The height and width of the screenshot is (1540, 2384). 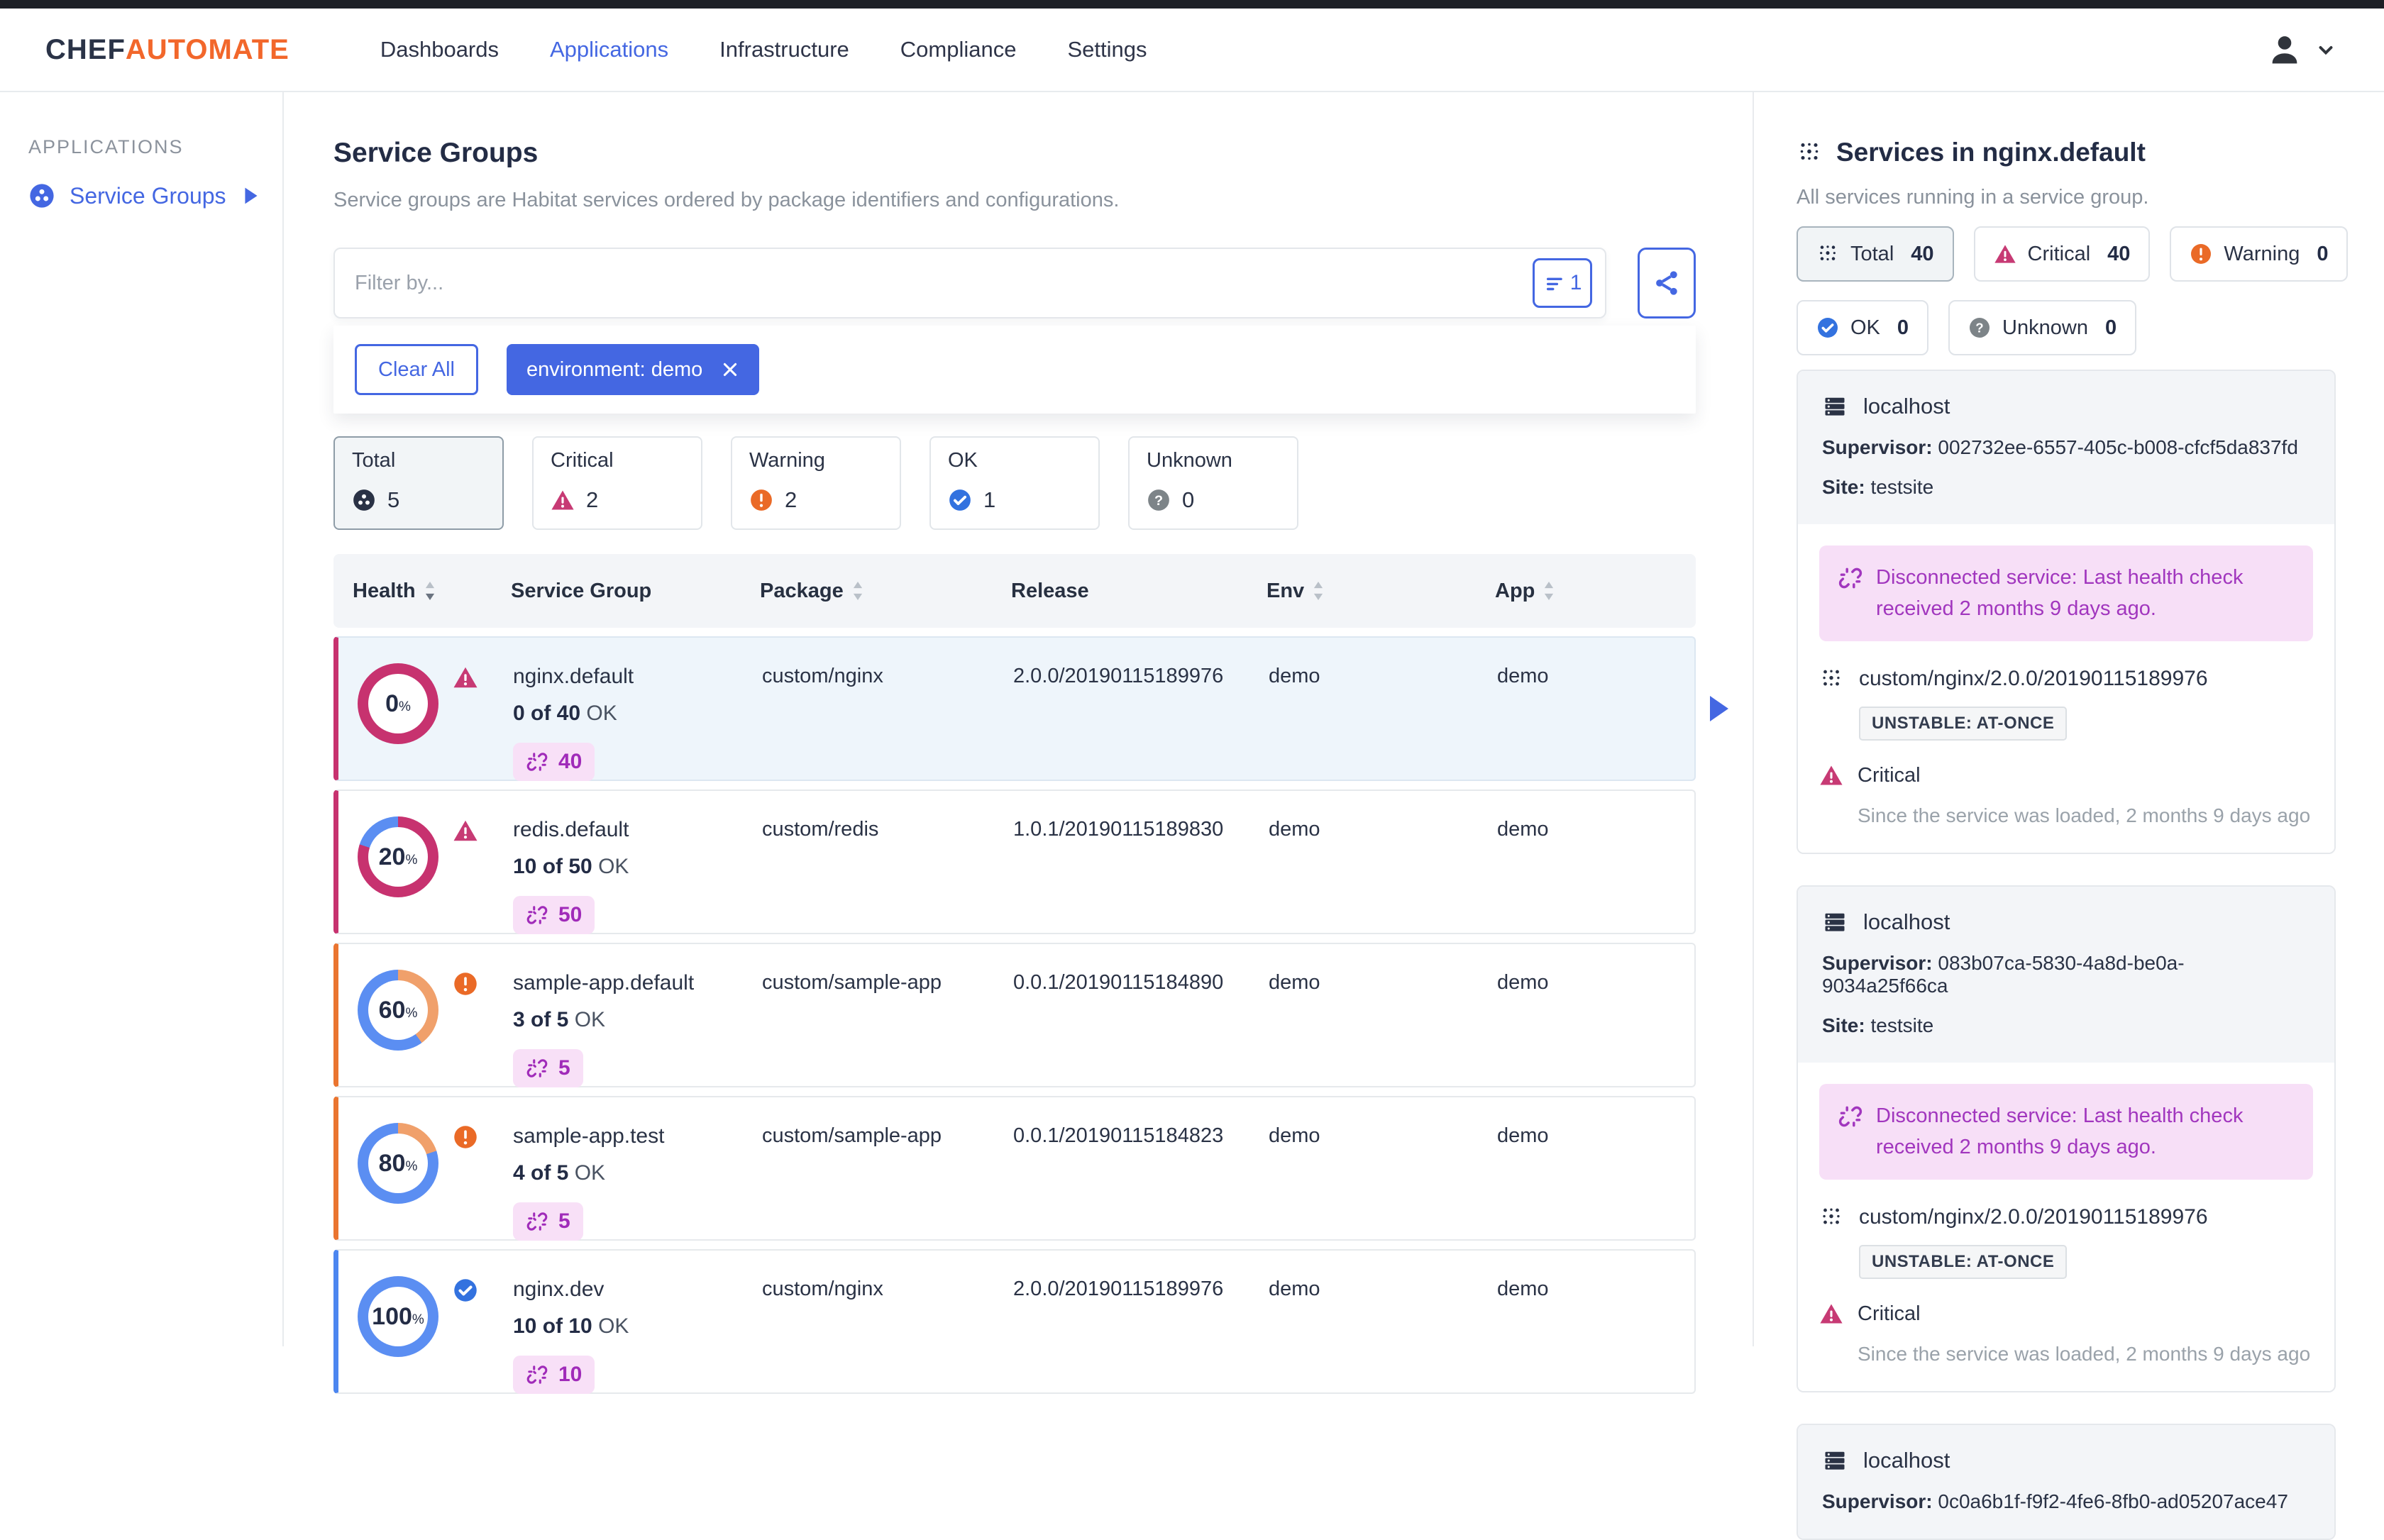 What do you see at coordinates (439, 49) in the screenshot?
I see `nav-dashboards: Dashboards` at bounding box center [439, 49].